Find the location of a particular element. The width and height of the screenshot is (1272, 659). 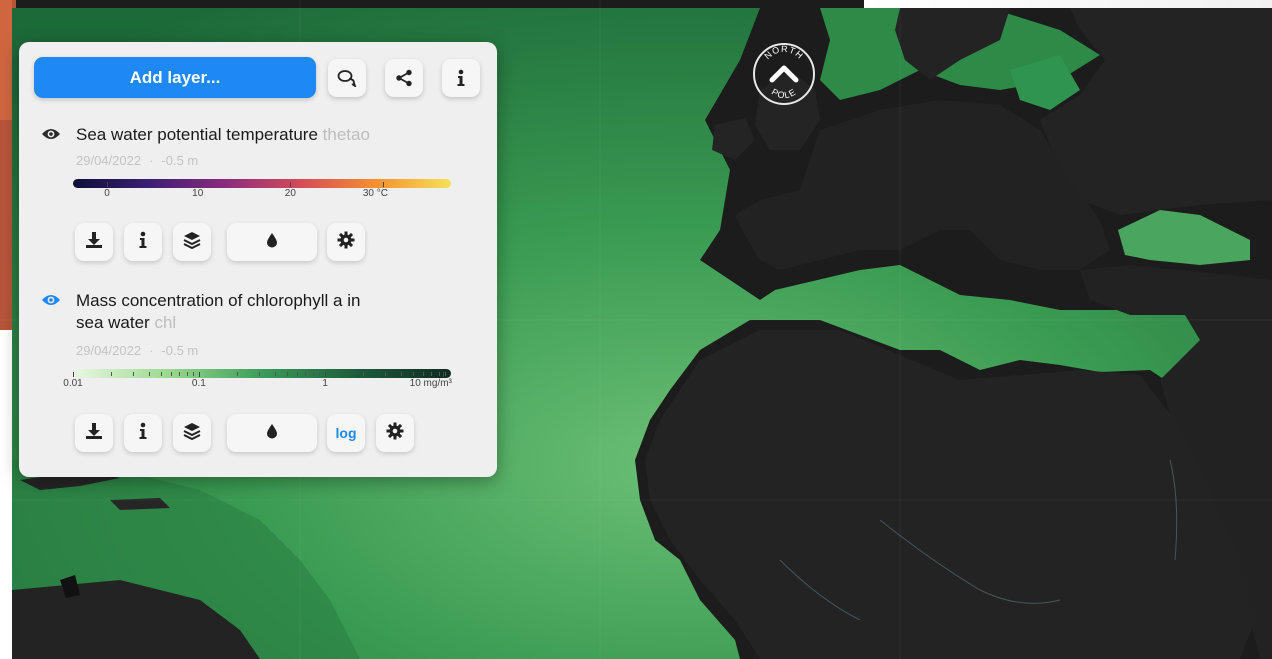

tick-label: 10 mg/m³ is located at coordinates (430, 383).